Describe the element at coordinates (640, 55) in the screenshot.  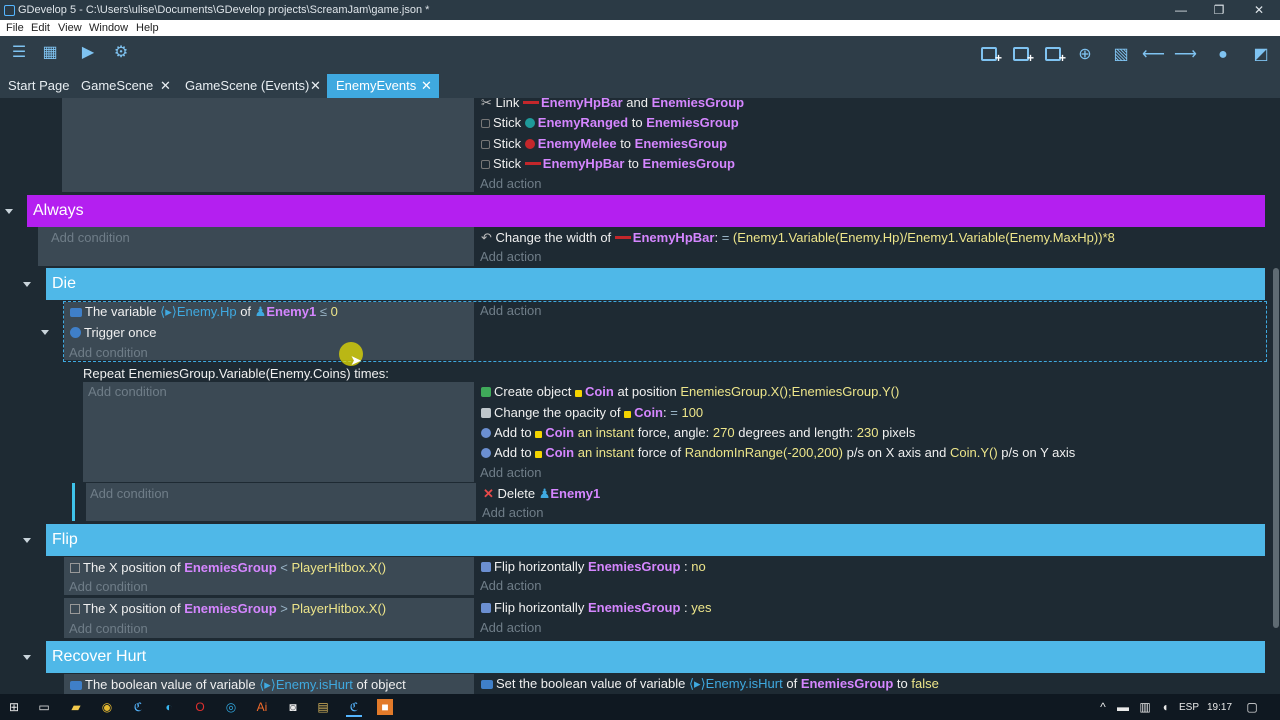
I see `toolbar: ☰ ▦ ▶ ⚙ + + + ⊕ ▧ ⟵ ⟶ ● ◩` at that location.